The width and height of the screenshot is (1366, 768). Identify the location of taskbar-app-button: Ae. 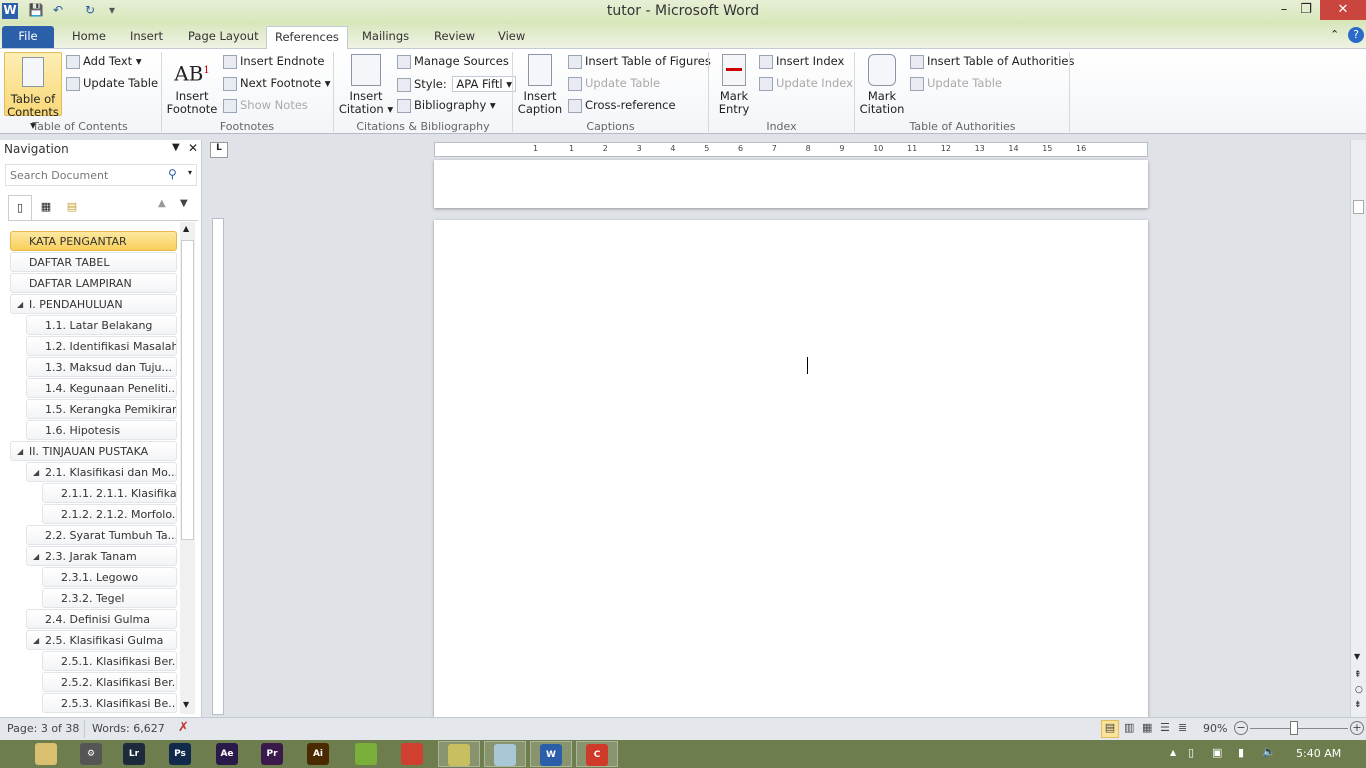
(228, 754).